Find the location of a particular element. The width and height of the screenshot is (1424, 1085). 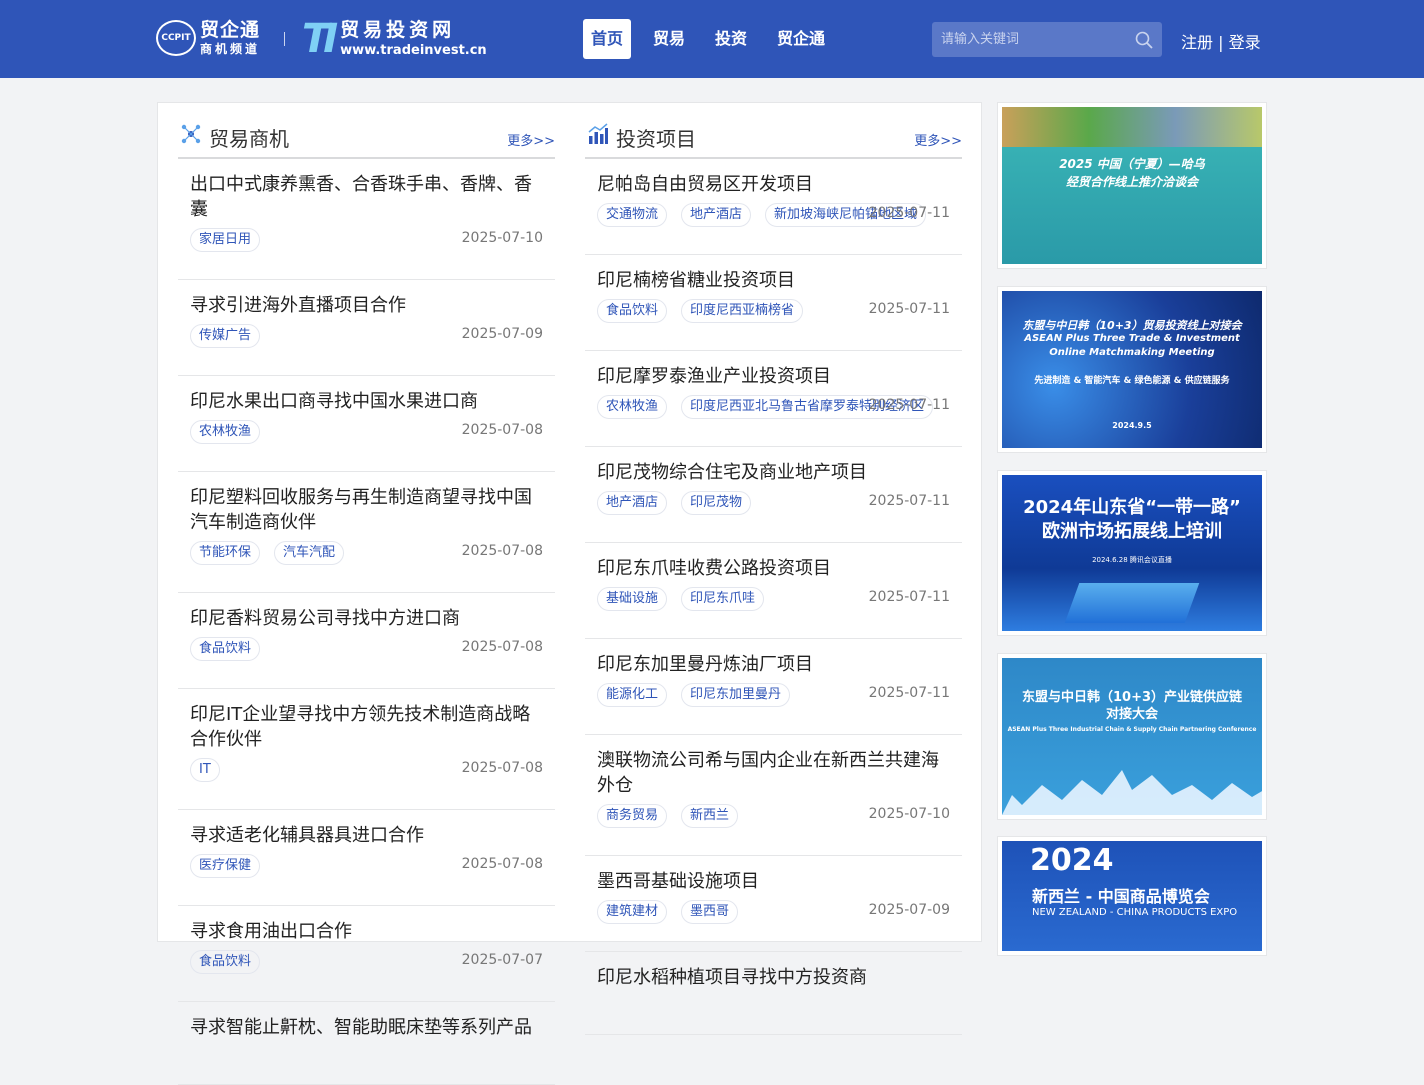

trade-item-title: 印尼塑料回收服务与再生制造商望寻找中国汽车制造商伙伴 is located at coordinates (366, 510).